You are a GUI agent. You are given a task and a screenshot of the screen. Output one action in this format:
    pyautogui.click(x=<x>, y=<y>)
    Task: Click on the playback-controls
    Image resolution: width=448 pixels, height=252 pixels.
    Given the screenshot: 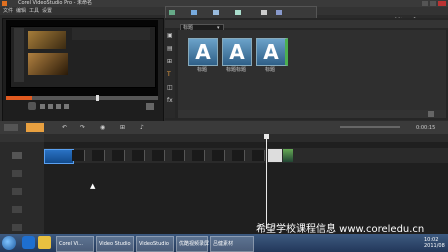 What is the action you would take?
    pyautogui.click(x=82, y=109)
    